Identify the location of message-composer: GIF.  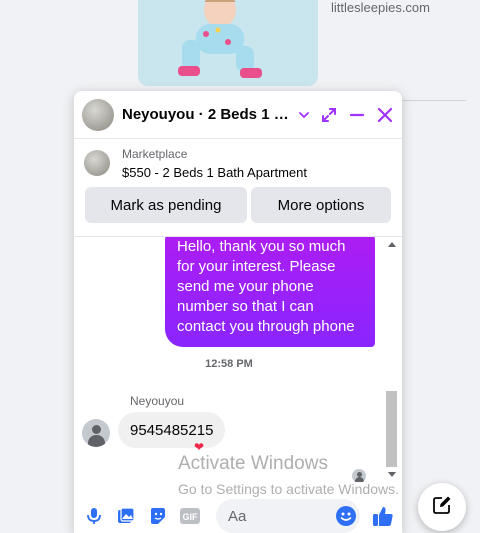
(238, 514).